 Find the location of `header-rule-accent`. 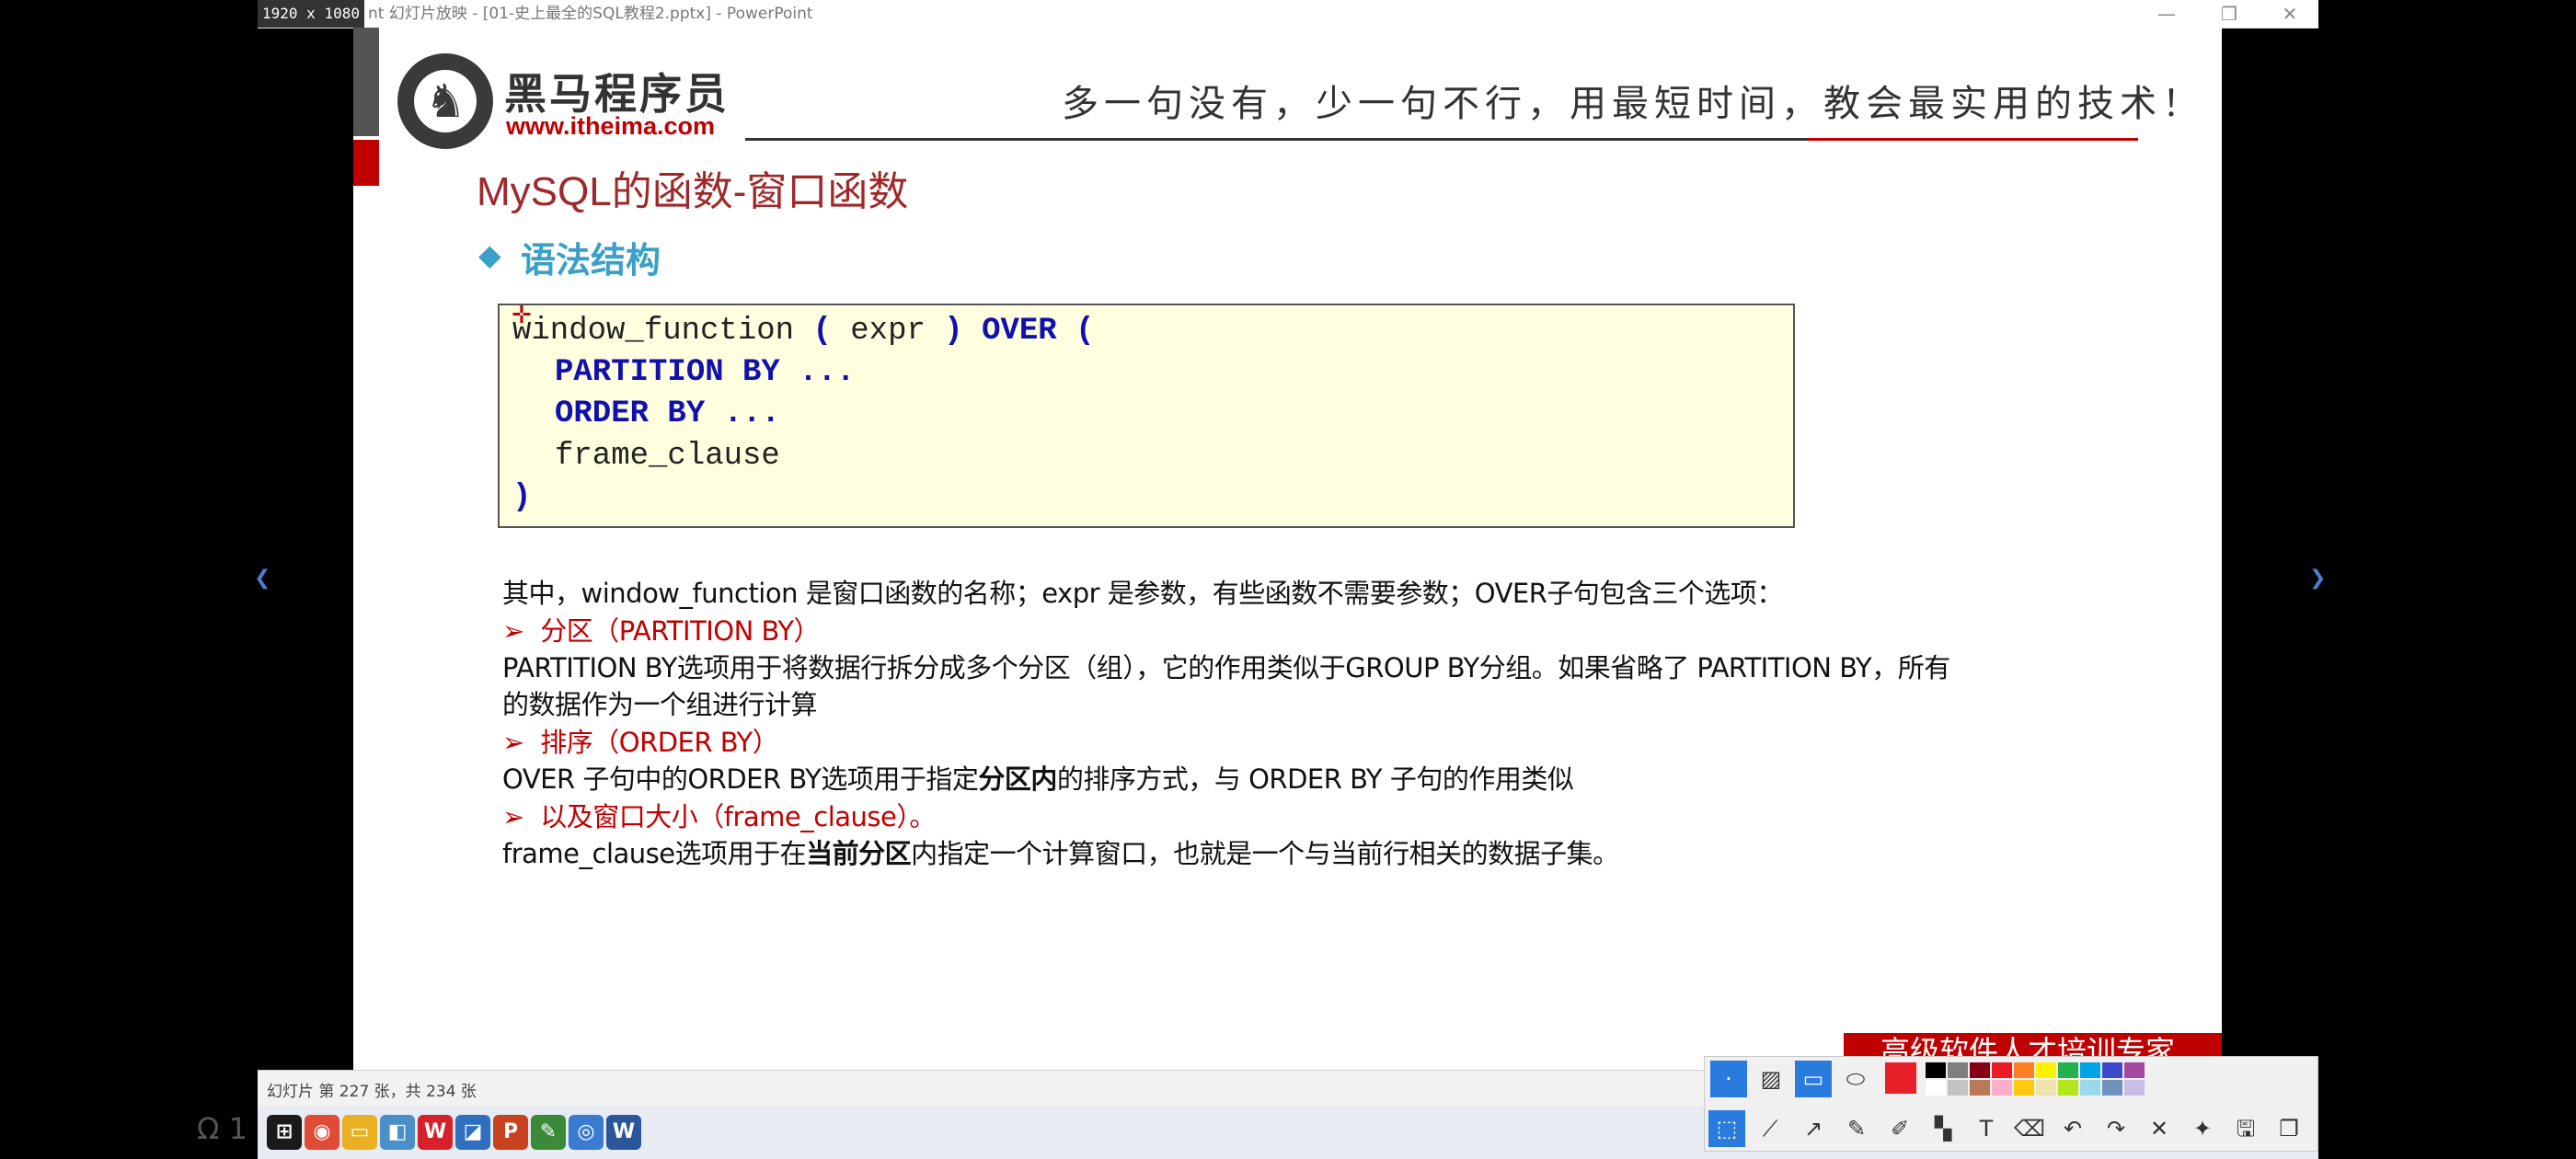

header-rule-accent is located at coordinates (1972, 139).